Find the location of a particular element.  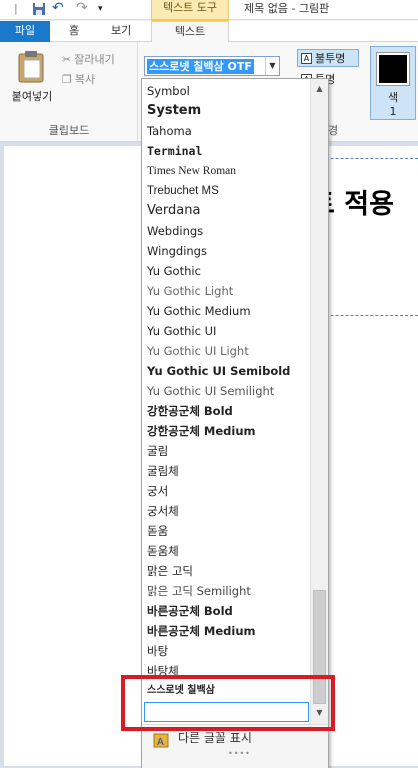

cut-label: 잘라내기 is located at coordinates (94, 59).